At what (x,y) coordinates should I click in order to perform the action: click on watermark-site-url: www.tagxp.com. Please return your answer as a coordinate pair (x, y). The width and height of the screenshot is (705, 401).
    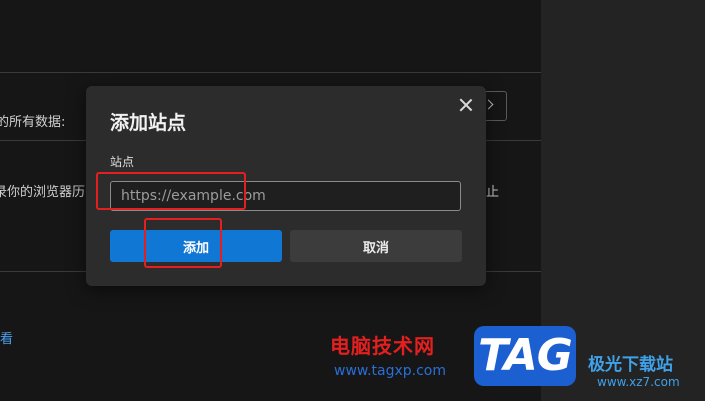
    Looking at the image, I should click on (390, 371).